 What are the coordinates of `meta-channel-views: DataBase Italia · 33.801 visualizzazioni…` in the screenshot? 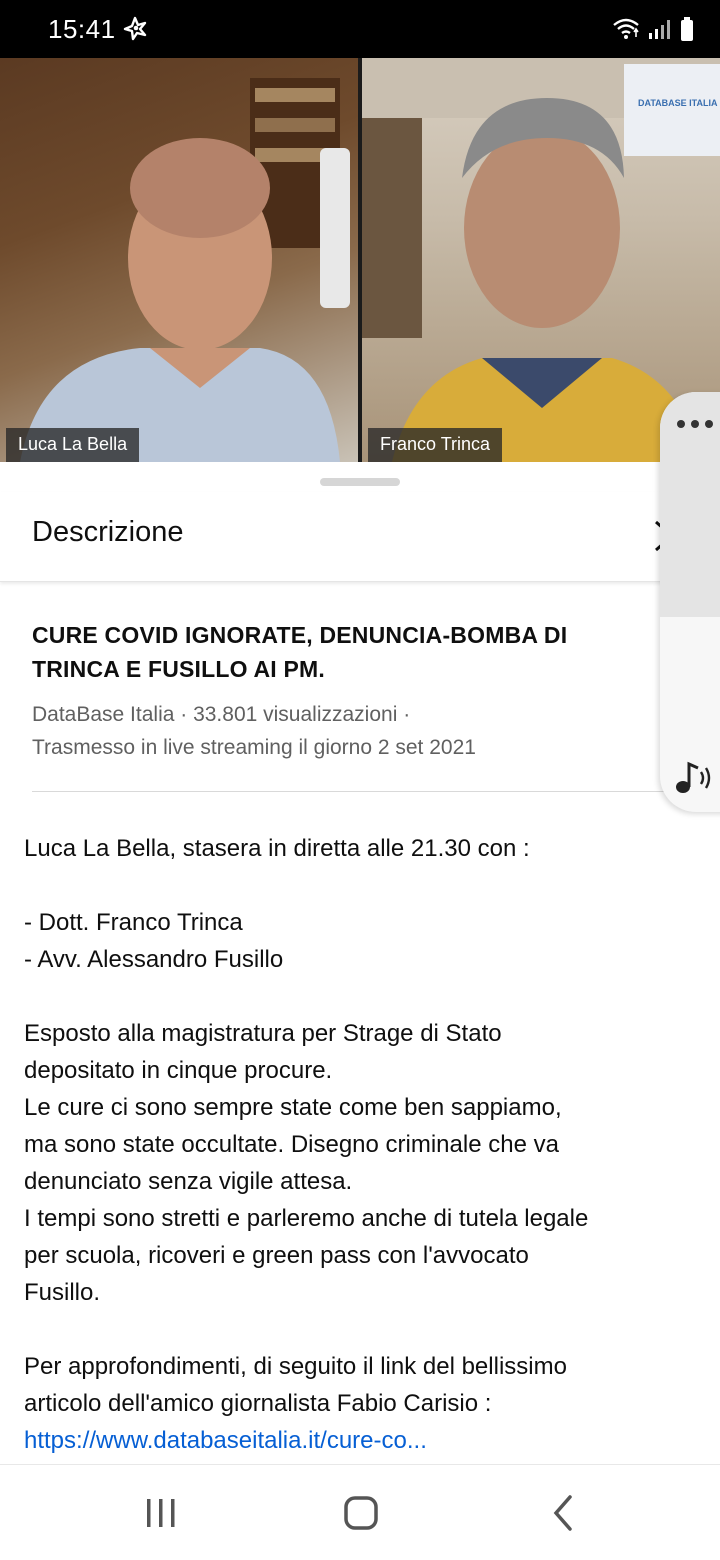 It's located at (221, 714).